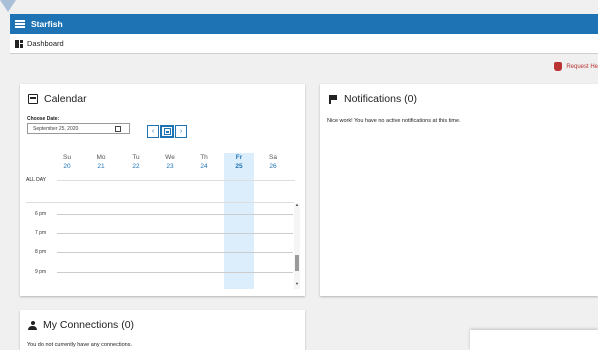  Describe the element at coordinates (19, 43) in the screenshot. I see `dashboard-icon` at that location.